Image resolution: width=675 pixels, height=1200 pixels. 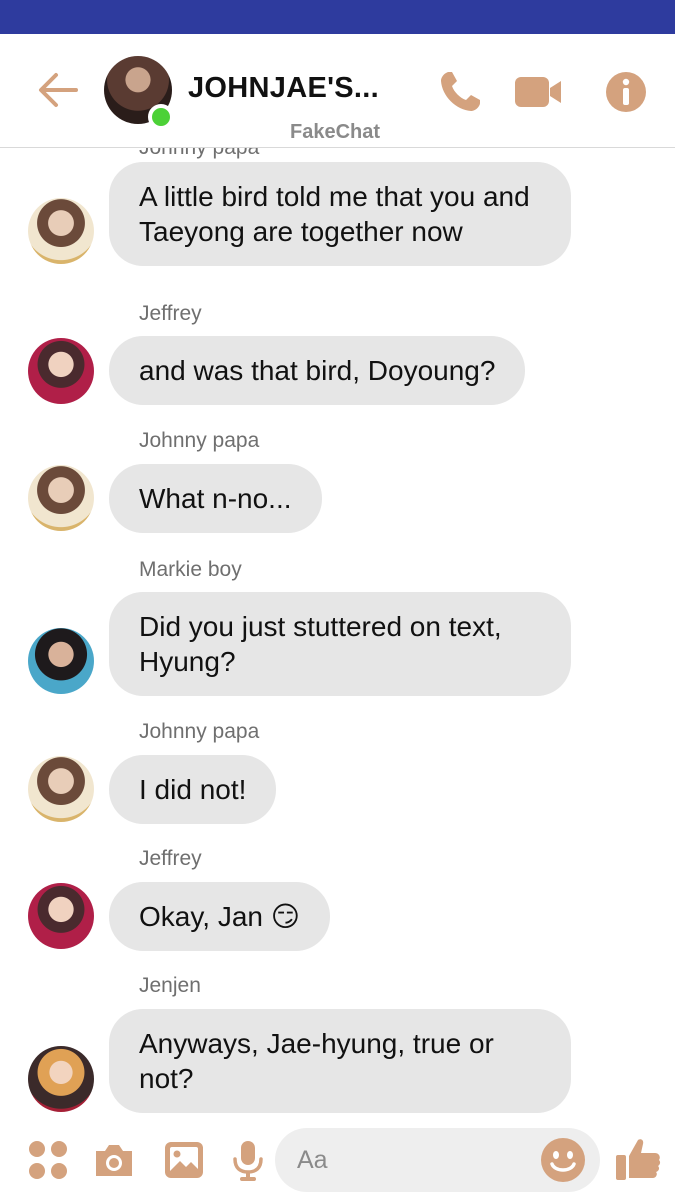 I want to click on voice-message-button, so click(x=248, y=1160).